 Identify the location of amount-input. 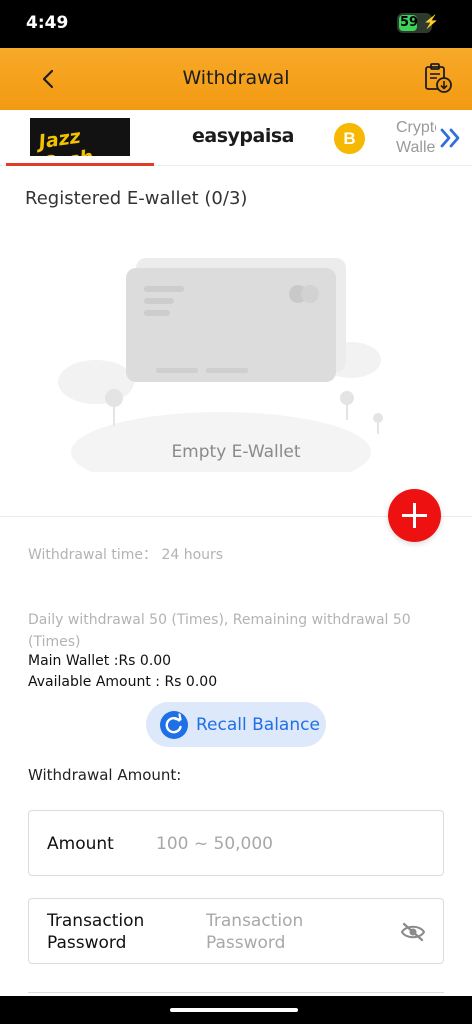
(286, 844).